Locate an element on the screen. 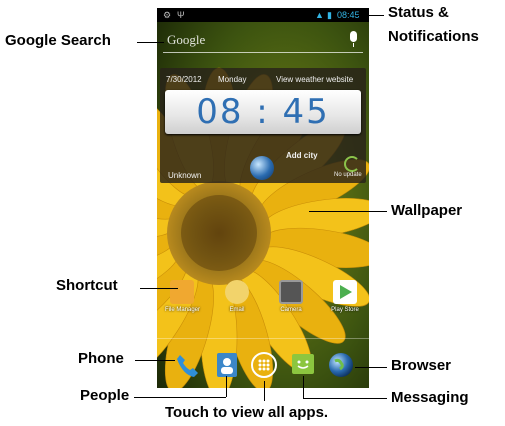  dock-browser is located at coordinates (341, 365).